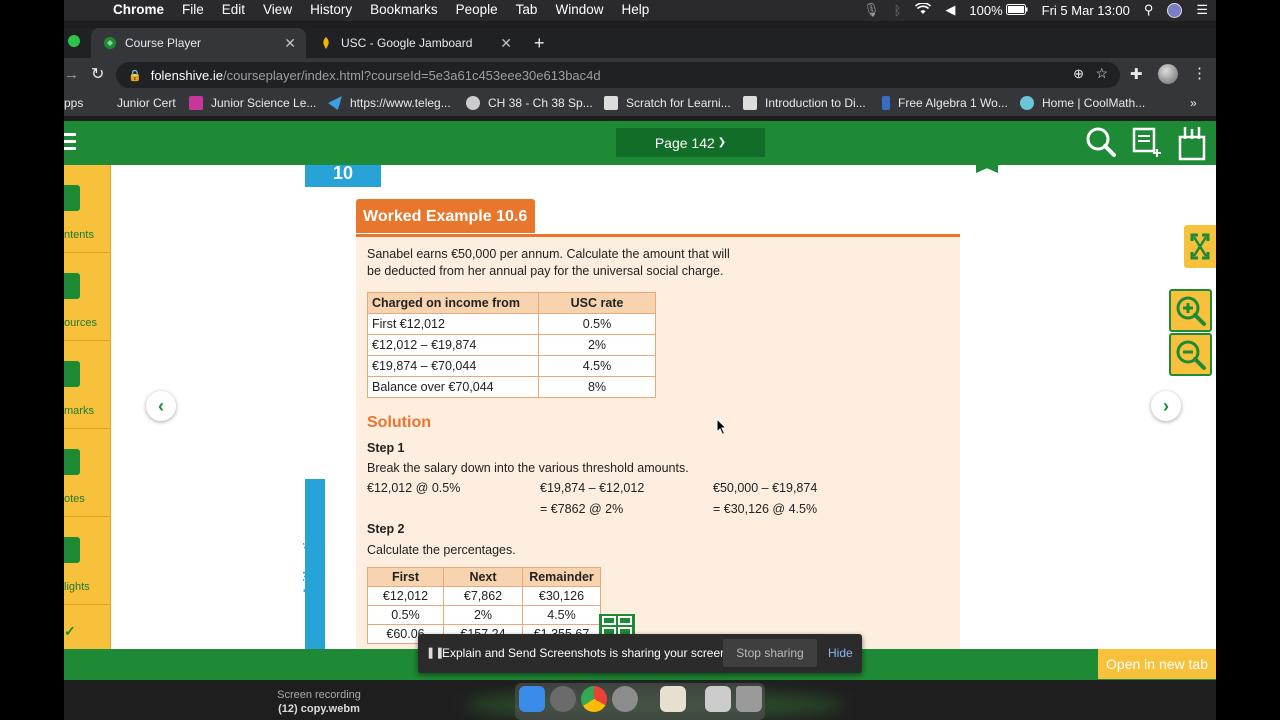 The image size is (1280, 720). I want to click on microphone-icon: 🎙, so click(871, 10).